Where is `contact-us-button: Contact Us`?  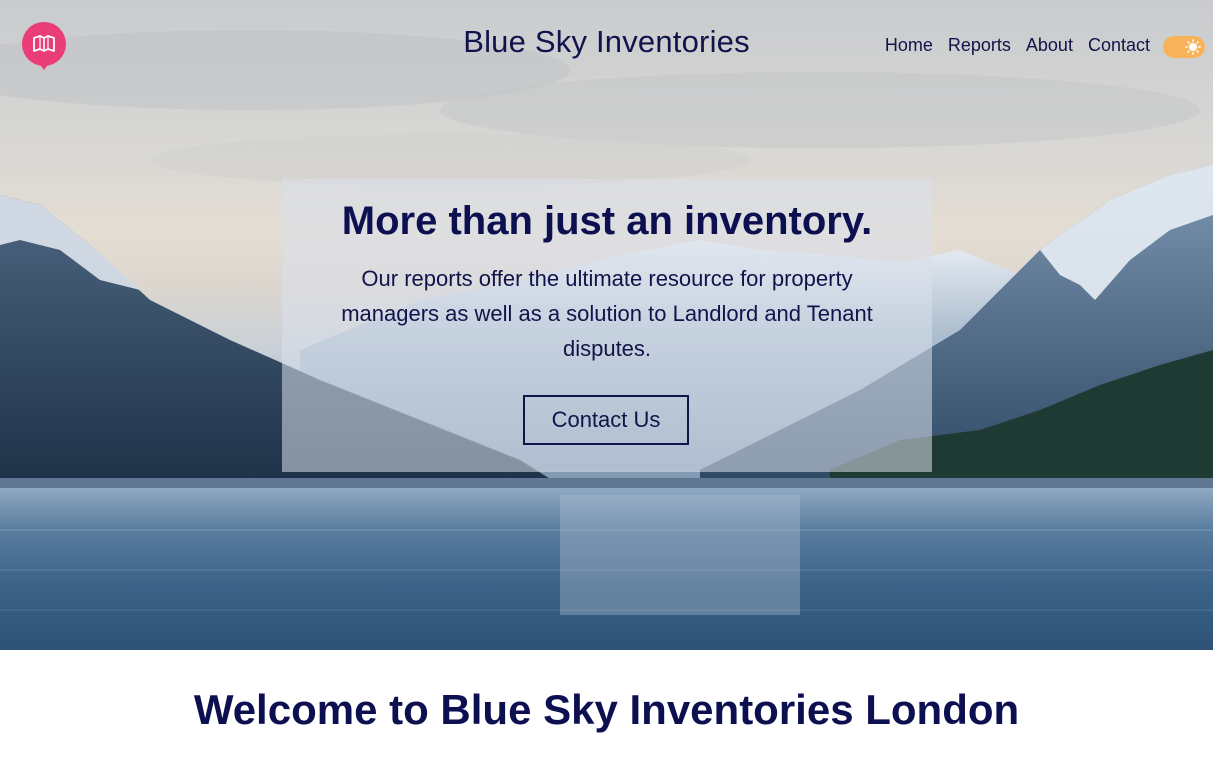 contact-us-button: Contact Us is located at coordinates (606, 420).